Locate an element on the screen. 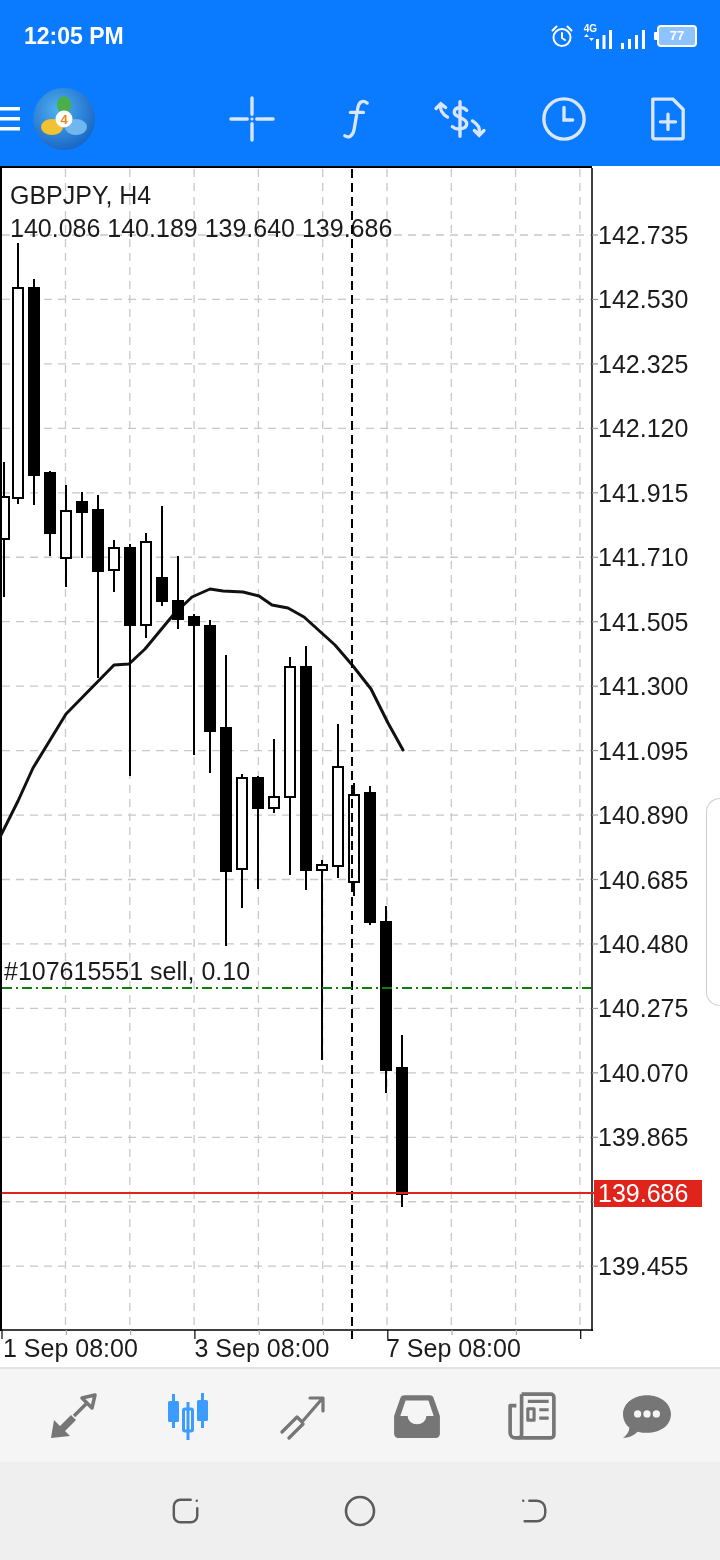 The image size is (720, 1560). newspaper-icon is located at coordinates (532, 1415).